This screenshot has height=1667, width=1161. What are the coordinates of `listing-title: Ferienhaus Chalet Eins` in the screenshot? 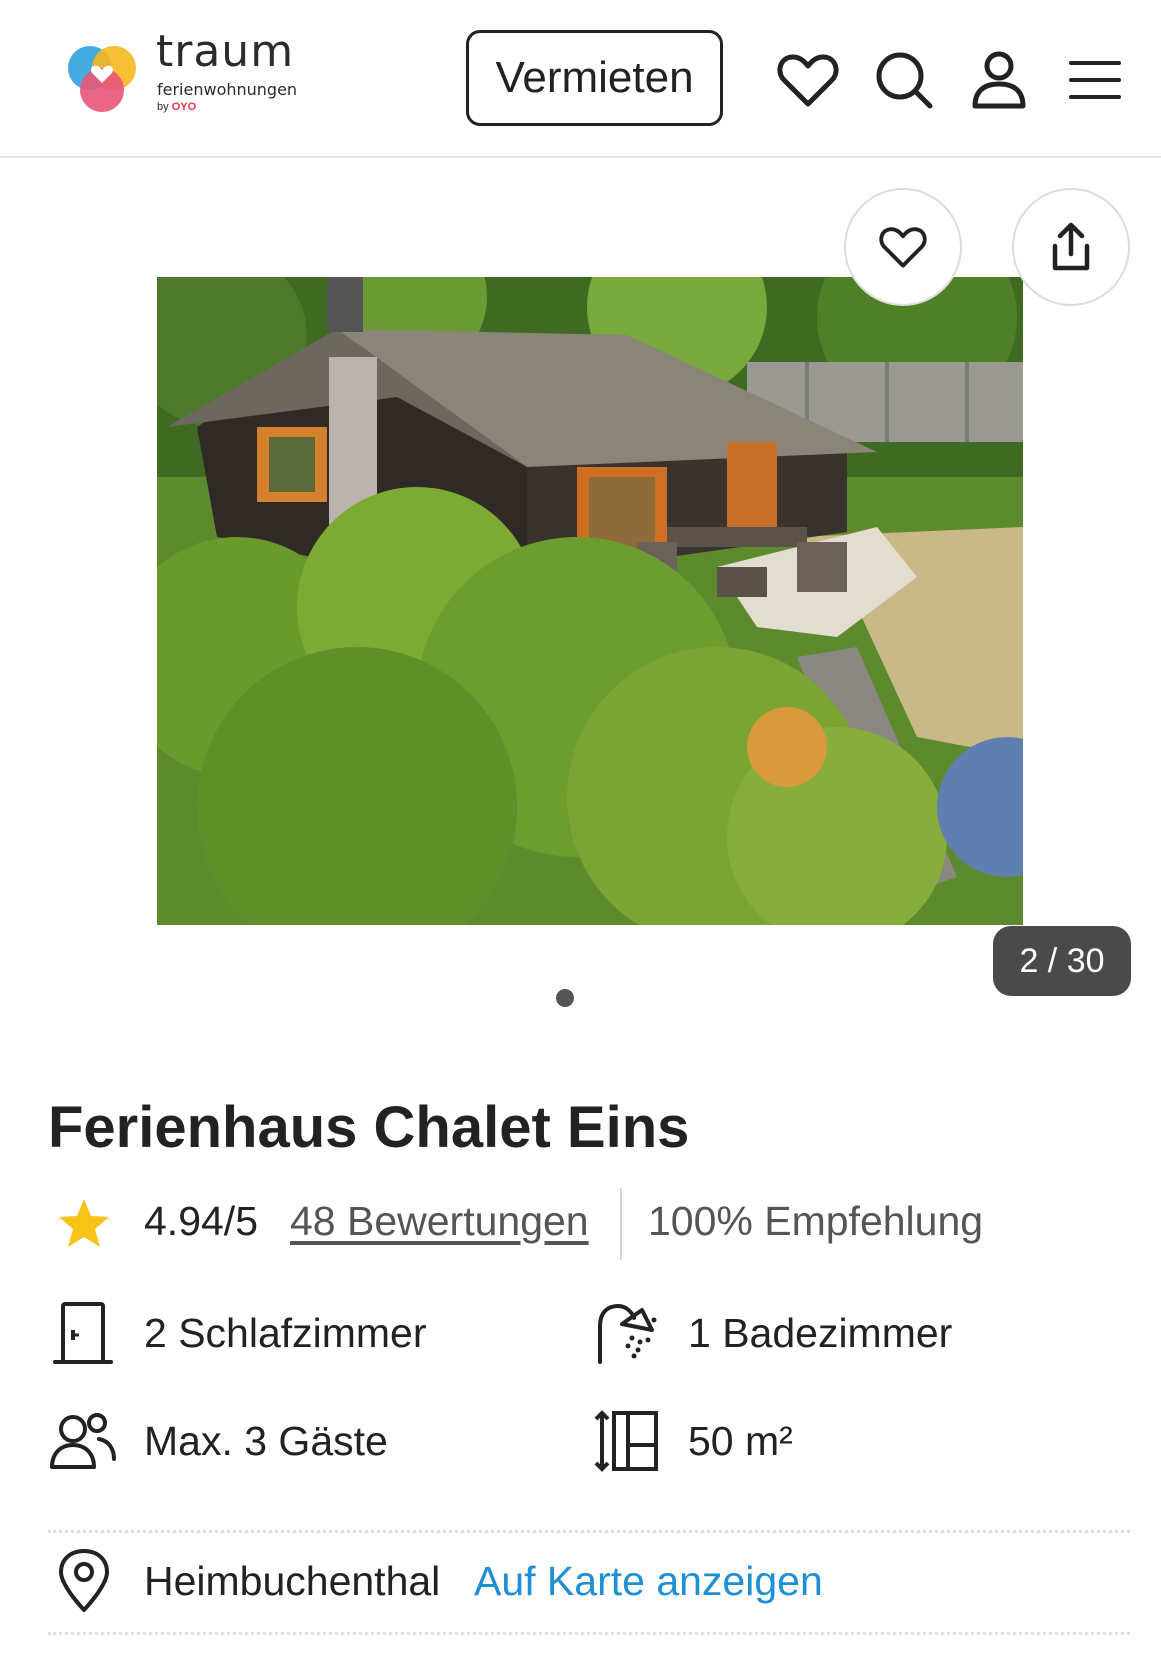 It's located at (369, 1127).